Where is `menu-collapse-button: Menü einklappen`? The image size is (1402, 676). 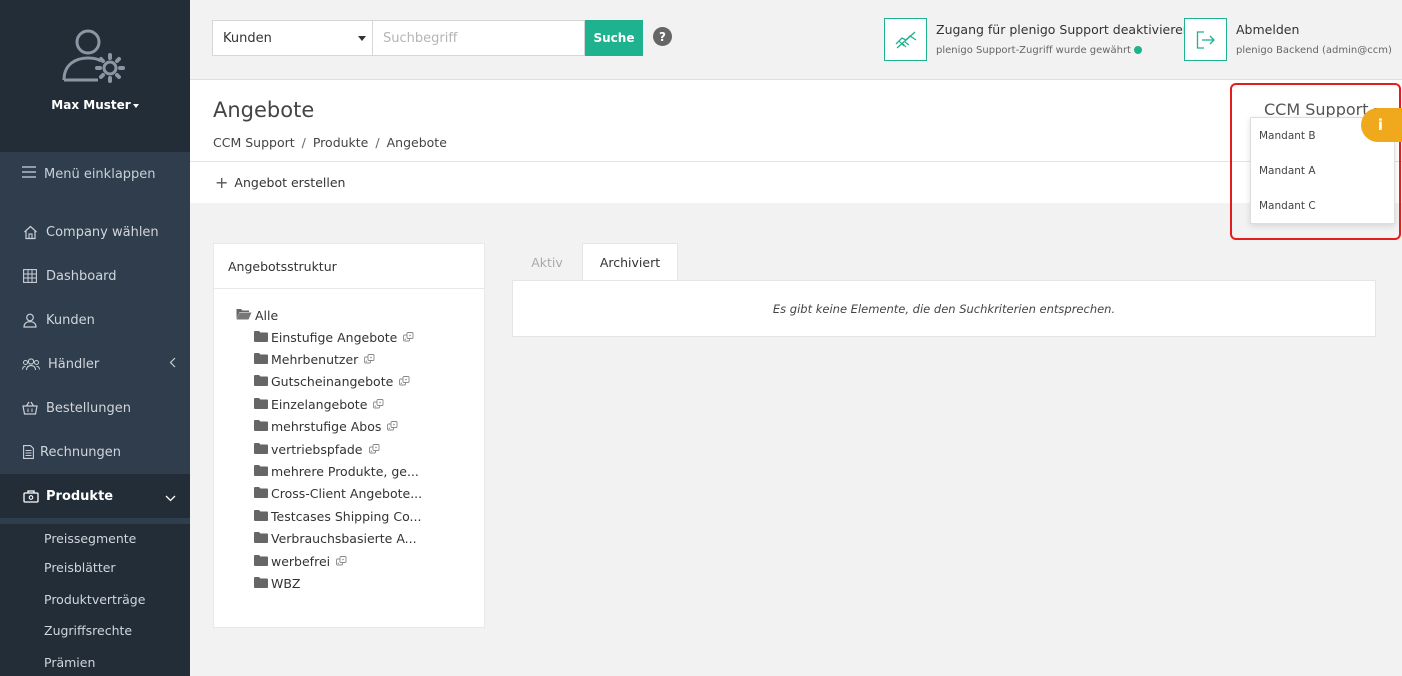 menu-collapse-button: Menü einklappen is located at coordinates (95, 174).